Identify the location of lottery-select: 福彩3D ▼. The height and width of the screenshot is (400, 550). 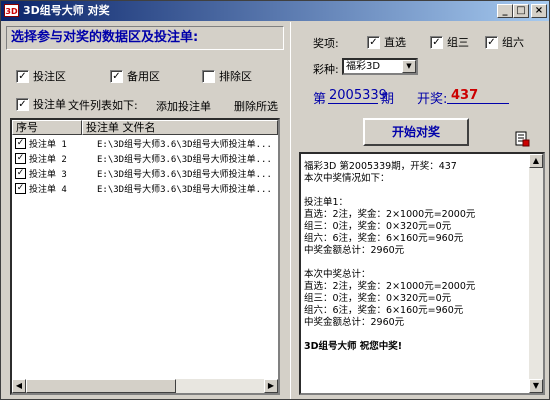
(380, 66).